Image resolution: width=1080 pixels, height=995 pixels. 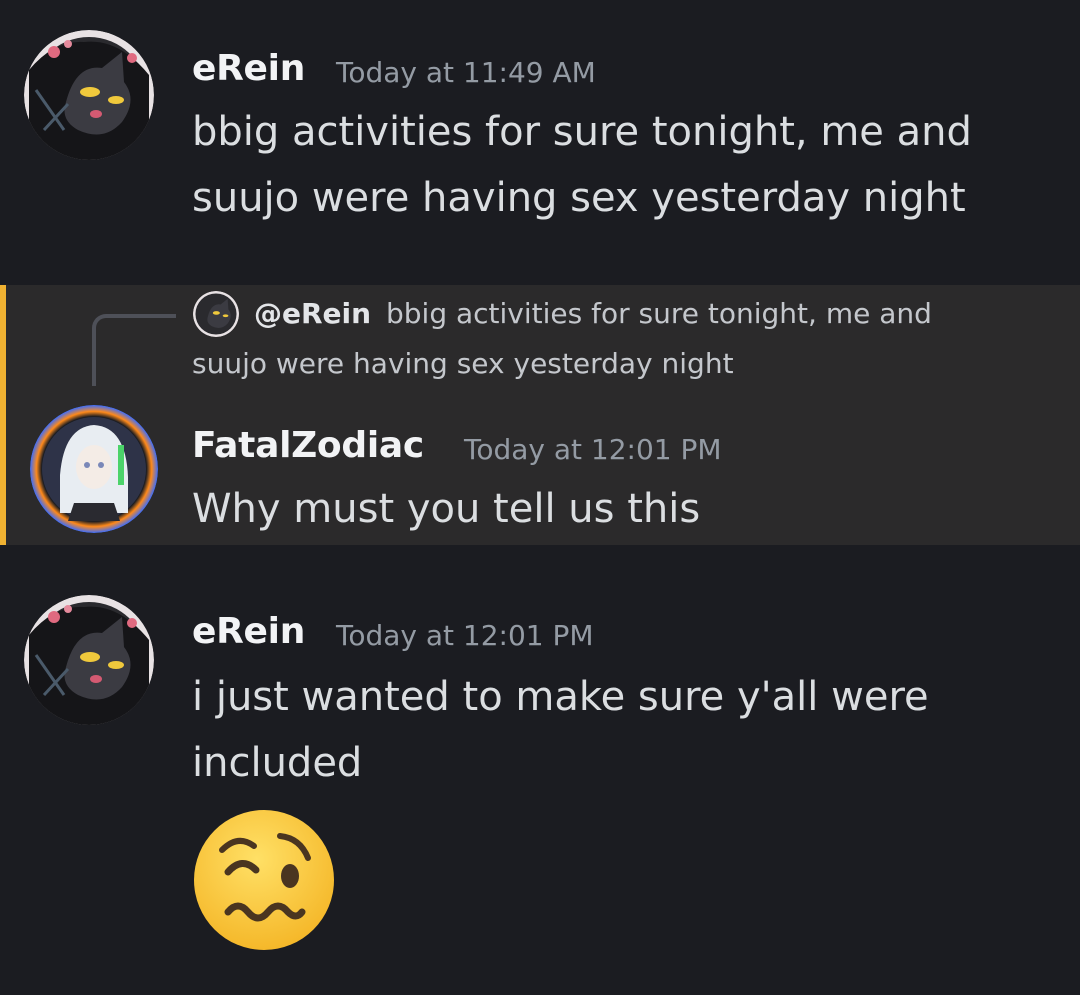 I want to click on anime-character-avatar-icon, so click(x=94, y=469).